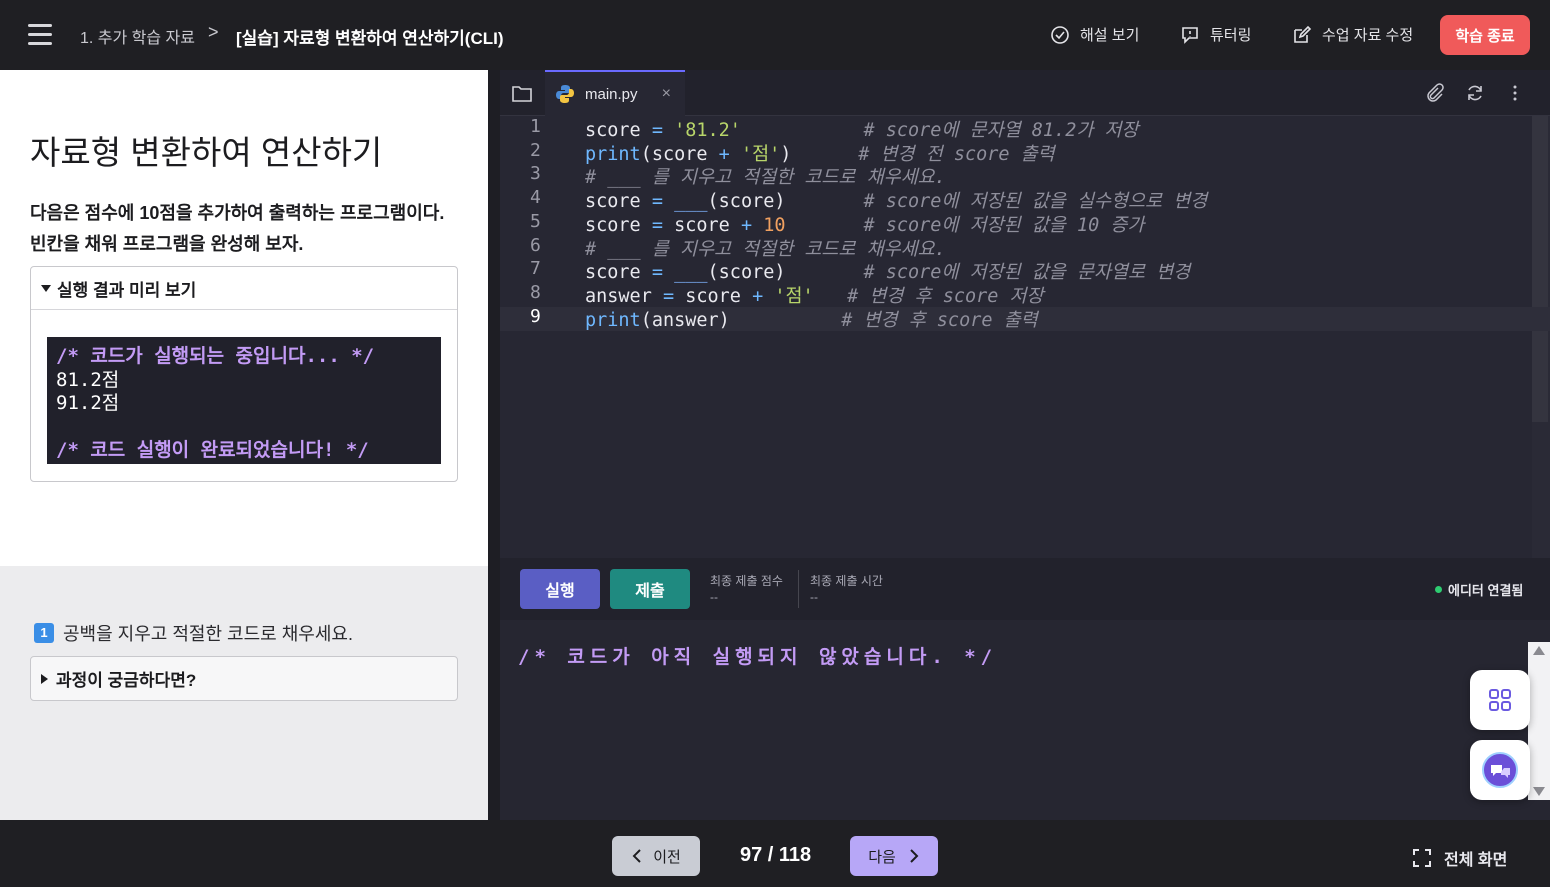 The height and width of the screenshot is (887, 1550). I want to click on footer-nav: 이전 97 / 118 다음 전체 화면, so click(775, 853).